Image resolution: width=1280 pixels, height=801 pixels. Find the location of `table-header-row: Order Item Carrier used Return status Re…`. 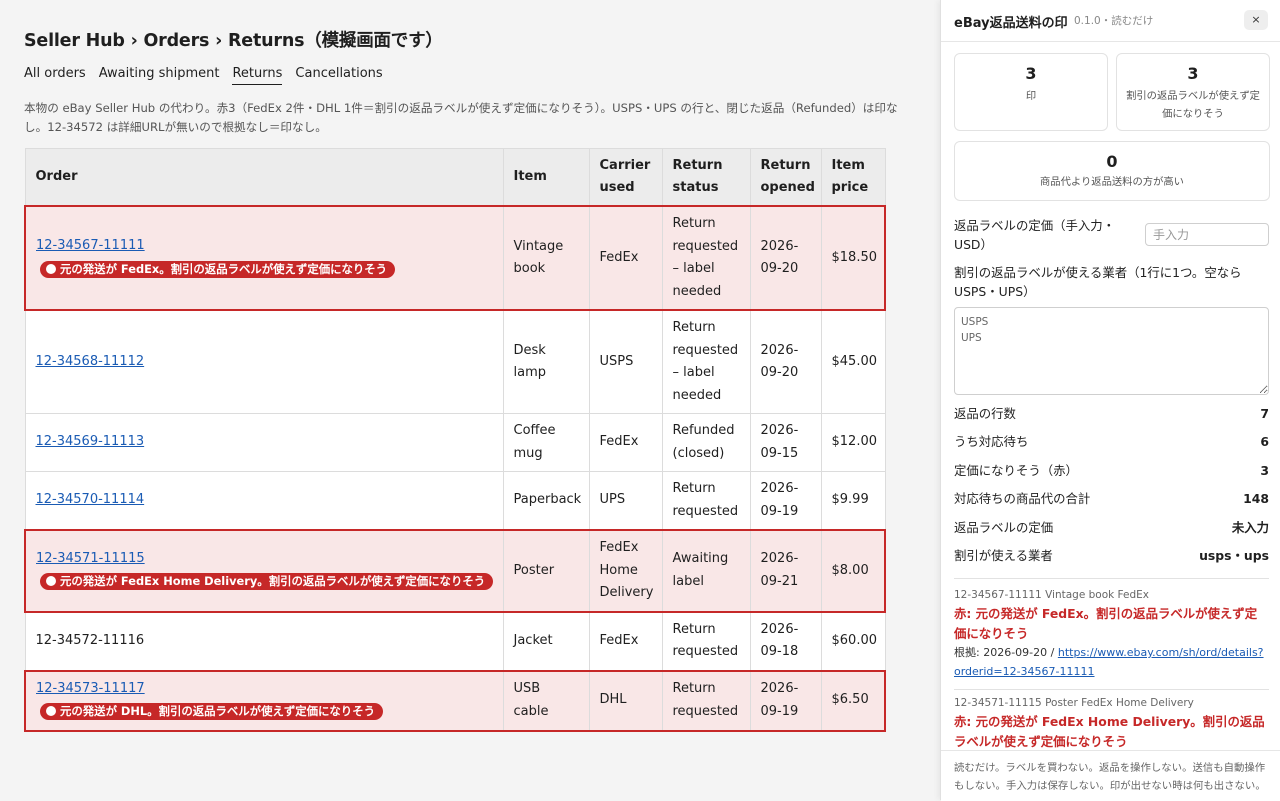

table-header-row: Order Item Carrier used Return status Re… is located at coordinates (455, 177).